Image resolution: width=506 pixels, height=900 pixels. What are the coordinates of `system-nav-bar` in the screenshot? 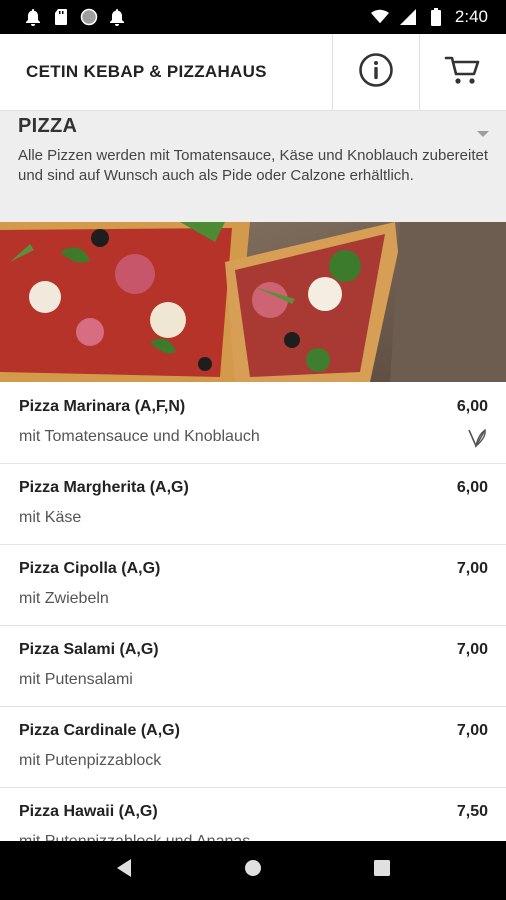 It's located at (253, 870).